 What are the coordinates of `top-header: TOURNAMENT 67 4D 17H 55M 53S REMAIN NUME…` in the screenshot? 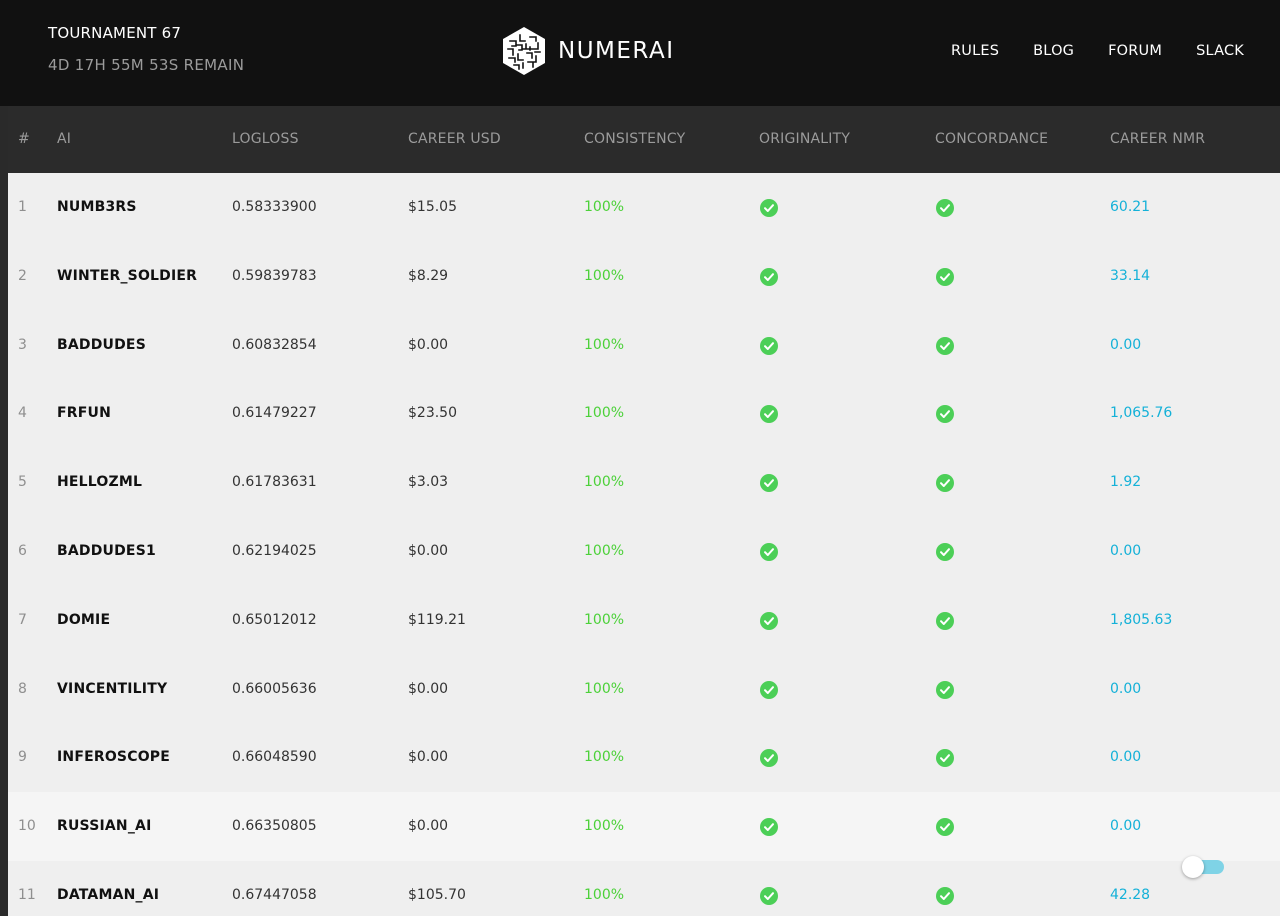 It's located at (640, 53).